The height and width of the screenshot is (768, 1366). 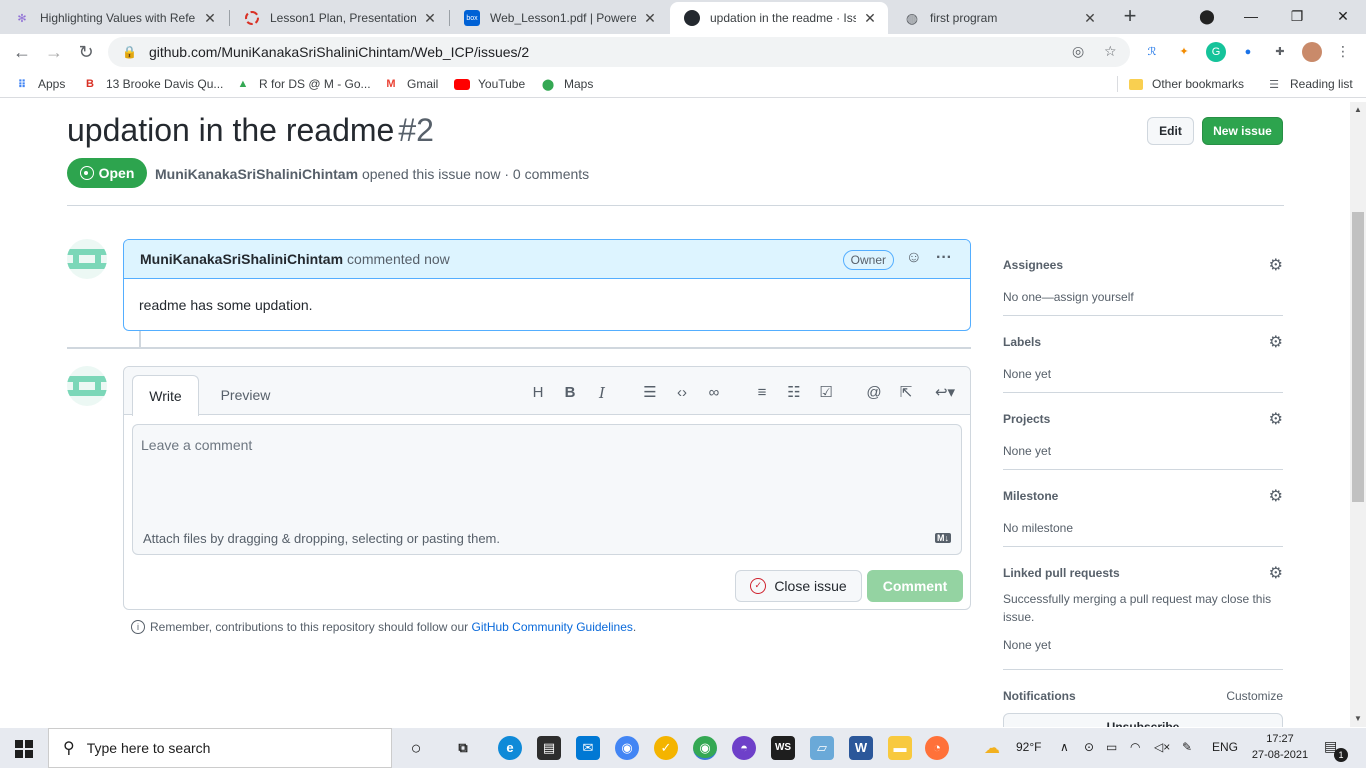 I want to click on file-explorer-icon: ▬, so click(x=900, y=748).